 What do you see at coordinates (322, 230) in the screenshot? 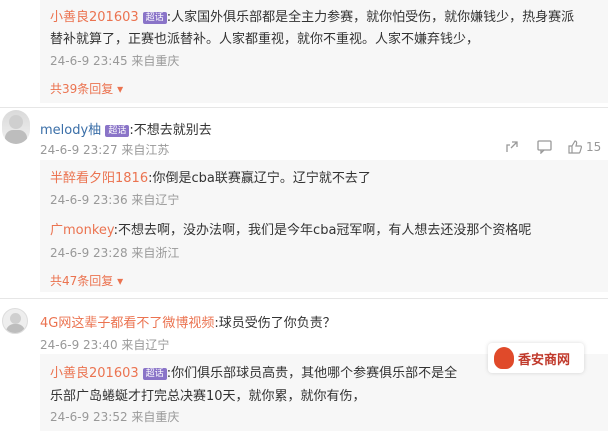
I see `reply-text: :不想去啊，没办法啊，我们是今年cba冠军啊，有人想去还没那个资格呢` at bounding box center [322, 230].